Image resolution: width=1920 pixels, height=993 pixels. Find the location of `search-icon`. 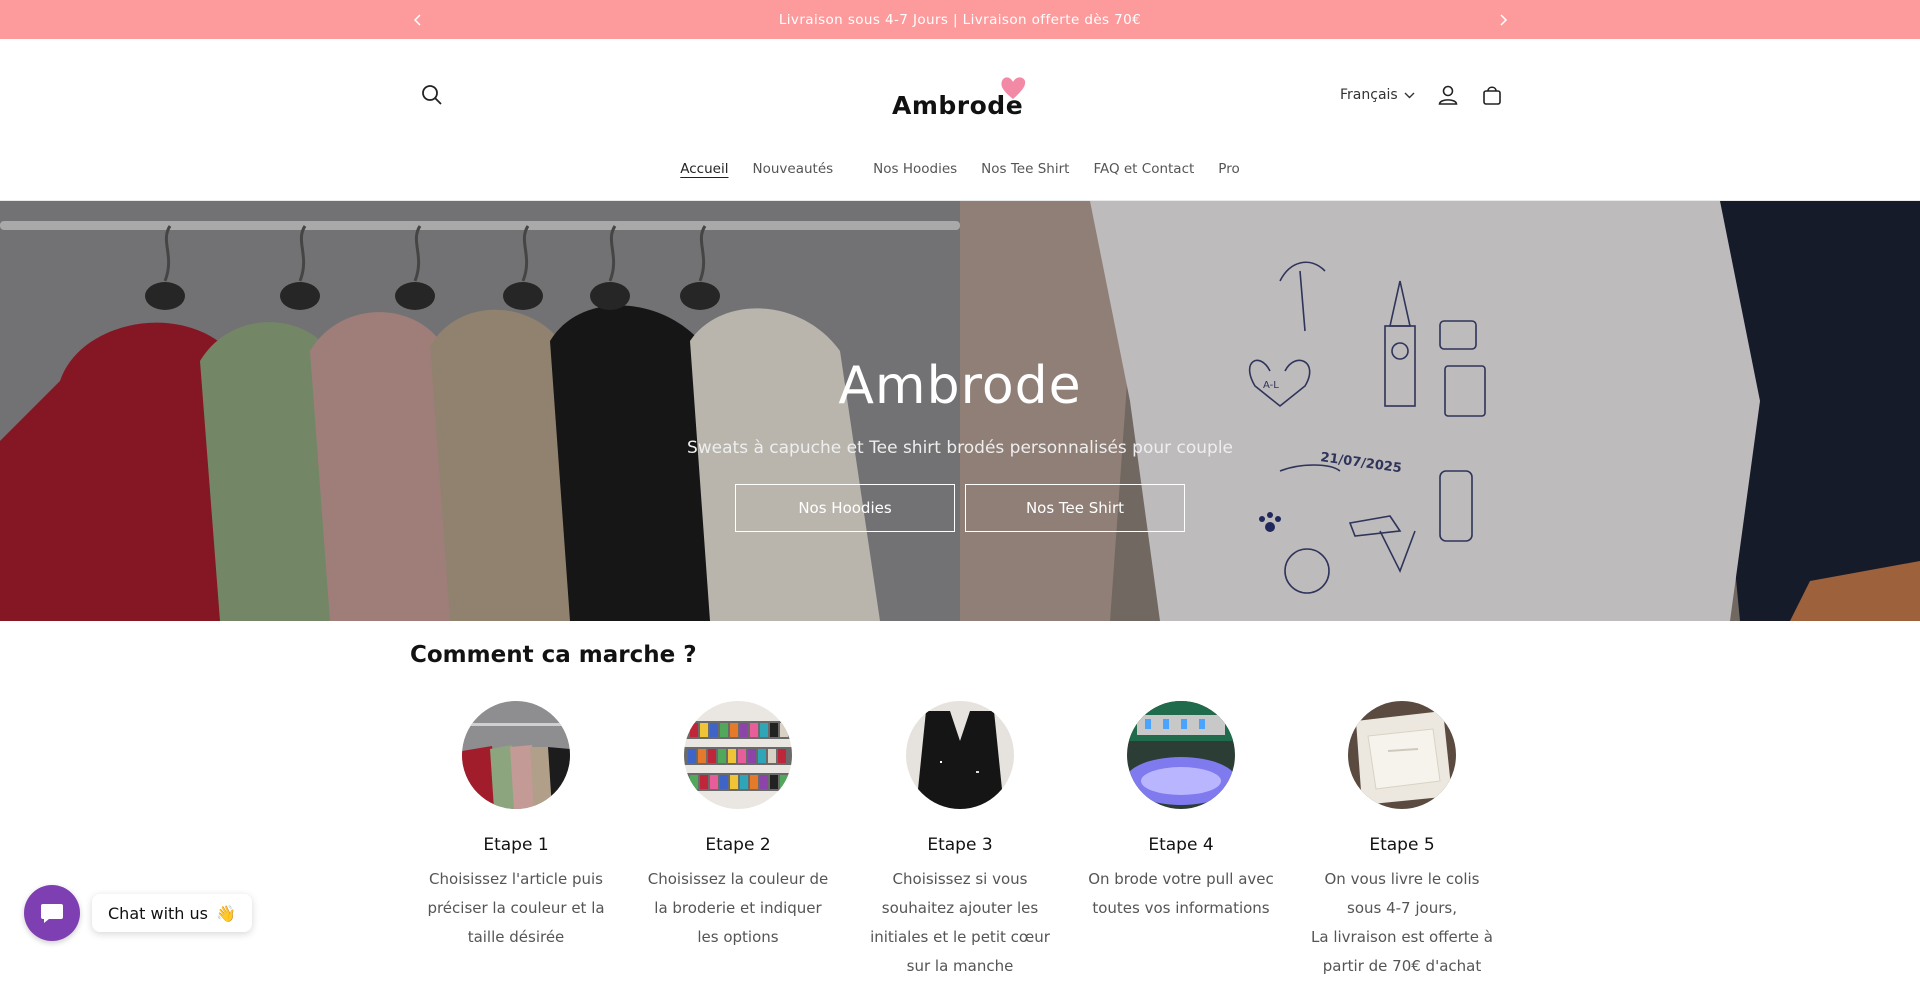

search-icon is located at coordinates (432, 95).